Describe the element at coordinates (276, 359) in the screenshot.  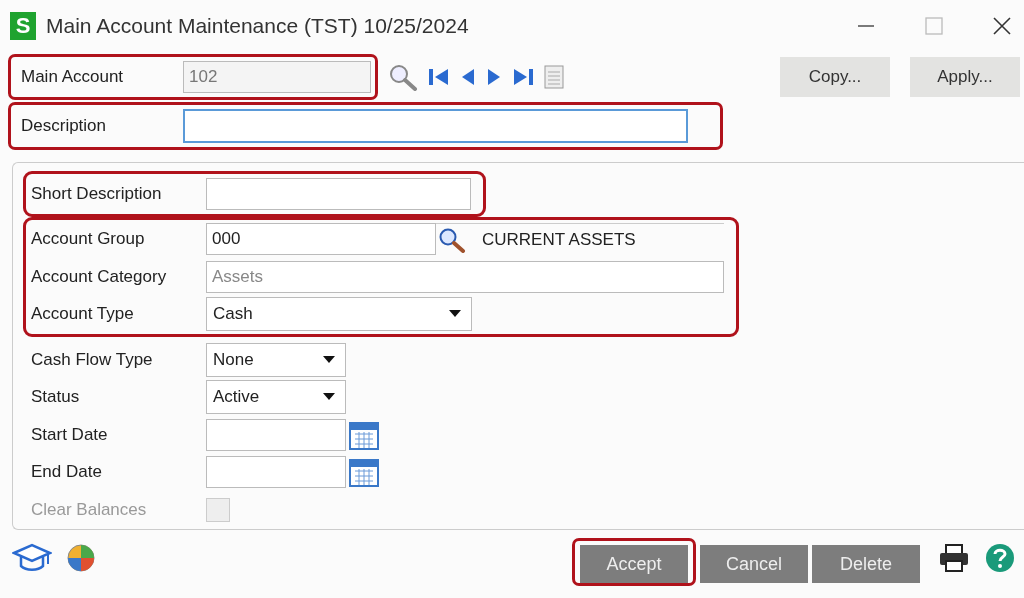
I see `dropdown: None` at that location.